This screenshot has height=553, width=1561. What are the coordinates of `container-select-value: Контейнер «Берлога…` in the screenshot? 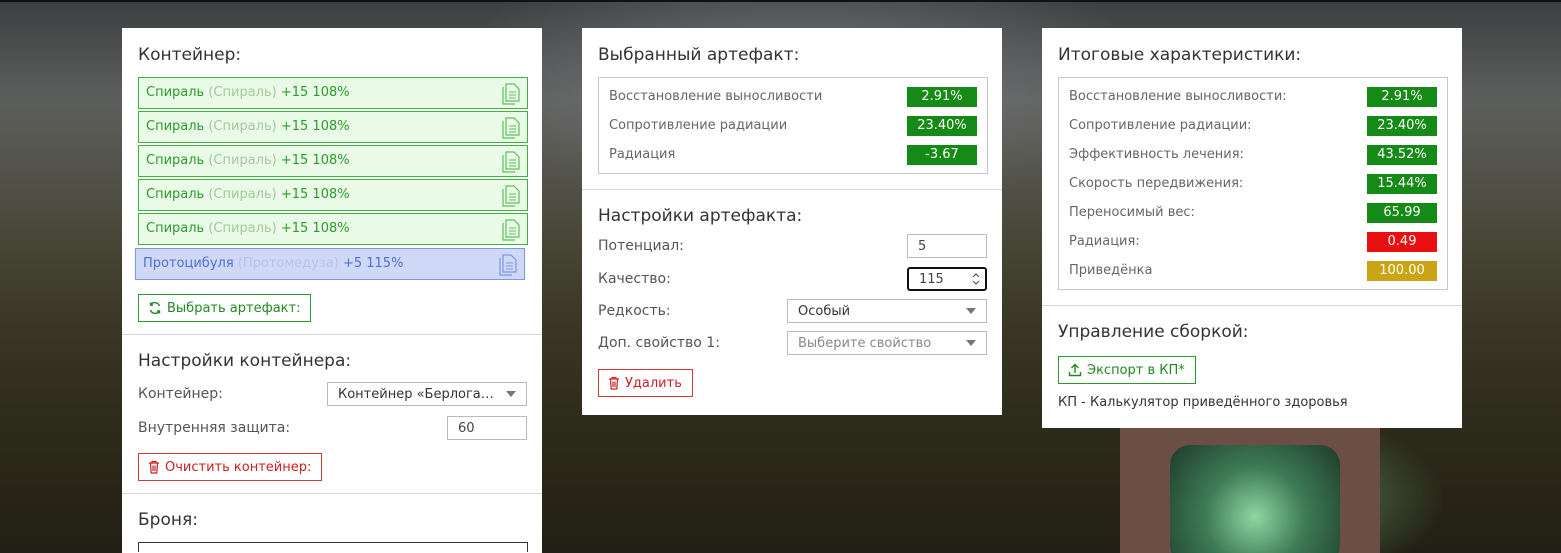 It's located at (416, 394).